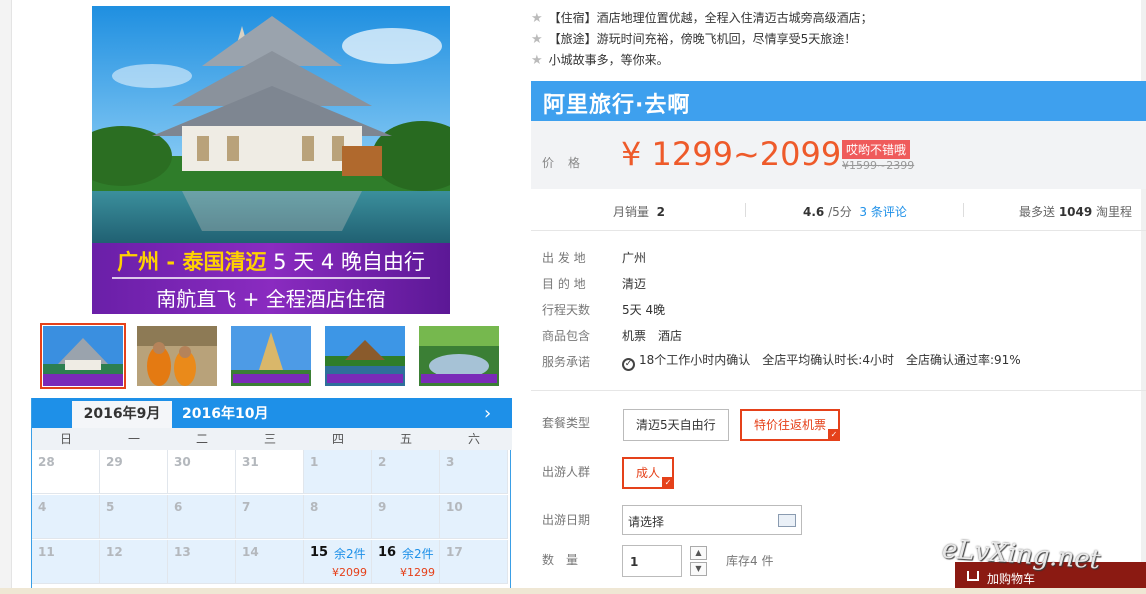 This screenshot has height=594, width=1146. Describe the element at coordinates (114, 552) in the screenshot. I see `day-number: 12` at that location.